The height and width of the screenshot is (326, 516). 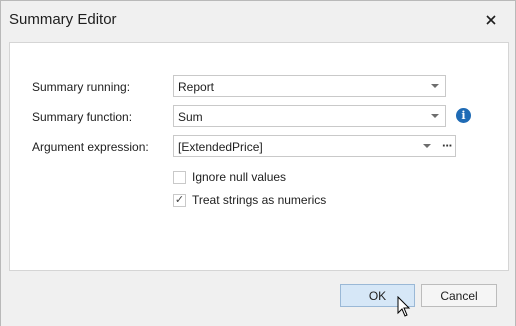 What do you see at coordinates (258, 20) in the screenshot?
I see `title-bar: Summary Editor` at bounding box center [258, 20].